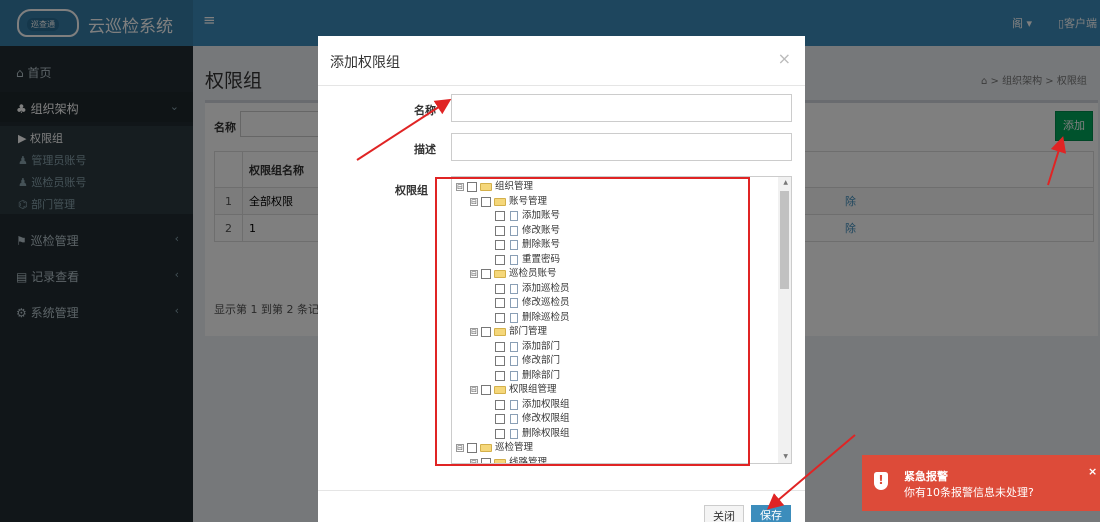 Image resolution: width=1100 pixels, height=522 pixels. What do you see at coordinates (513, 405) in the screenshot?
I see `tree-node: 添加权限组` at bounding box center [513, 405].